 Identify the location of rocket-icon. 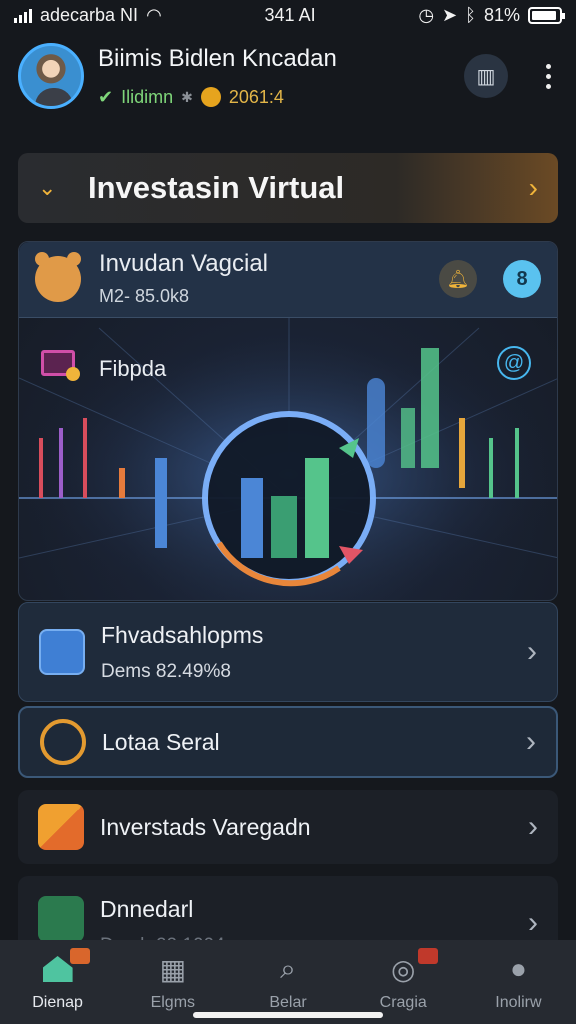
(61, 827).